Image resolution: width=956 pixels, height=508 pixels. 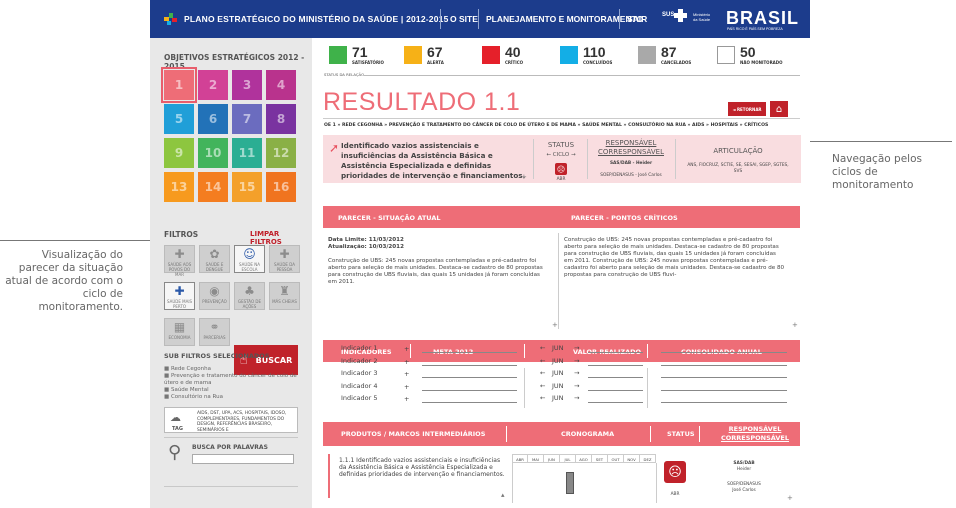 I want to click on ministry-logo-icon, so click(x=170, y=19).